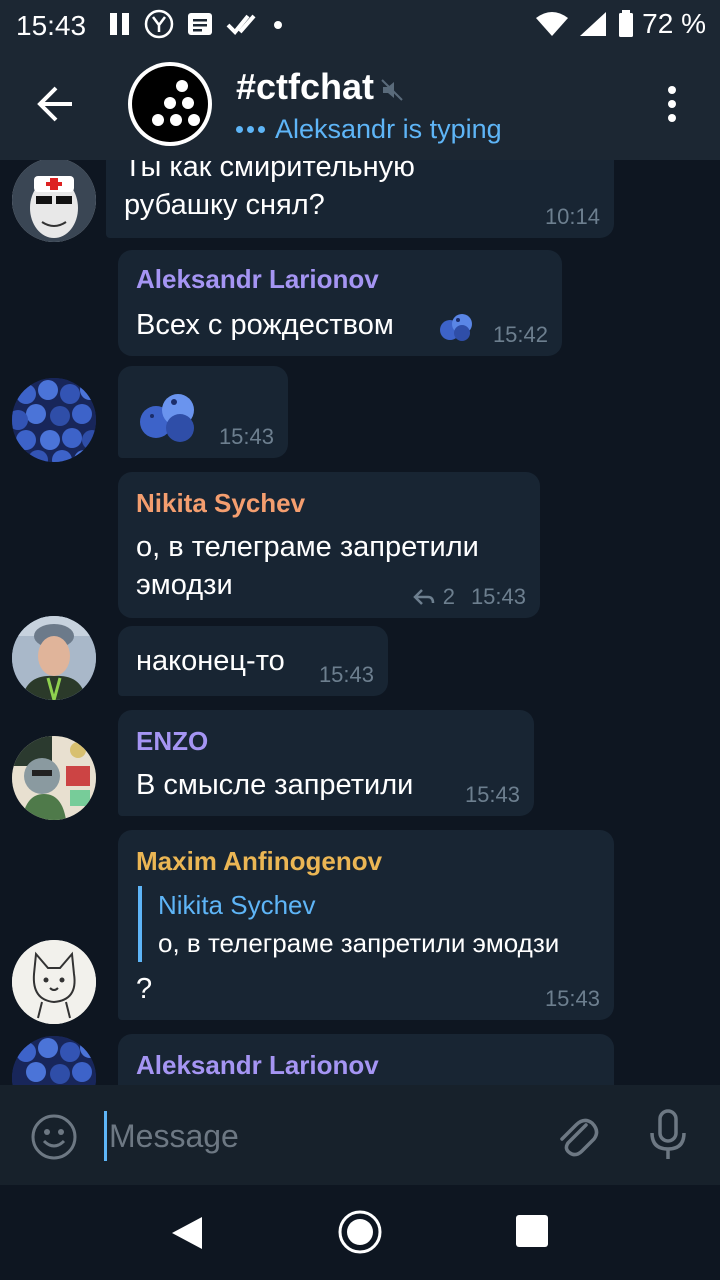  Describe the element at coordinates (159, 24) in the screenshot. I see `yandex-icon` at that location.